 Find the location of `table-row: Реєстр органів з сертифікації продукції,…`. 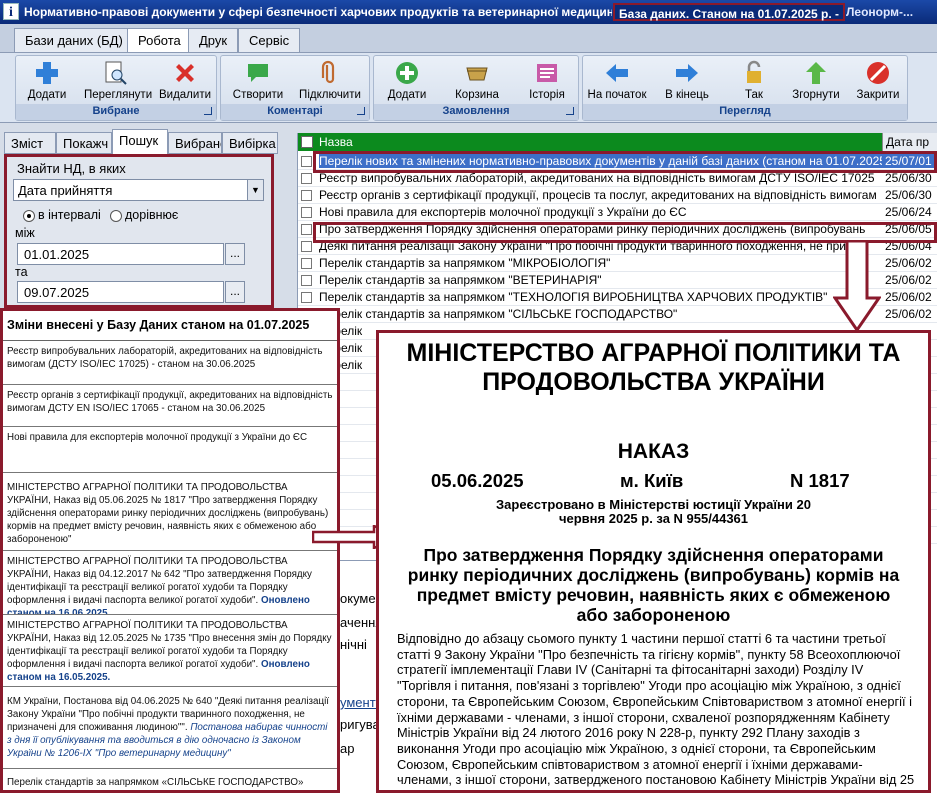

table-row: Реєстр органів з сертифікації продукції,… is located at coordinates (617, 195).